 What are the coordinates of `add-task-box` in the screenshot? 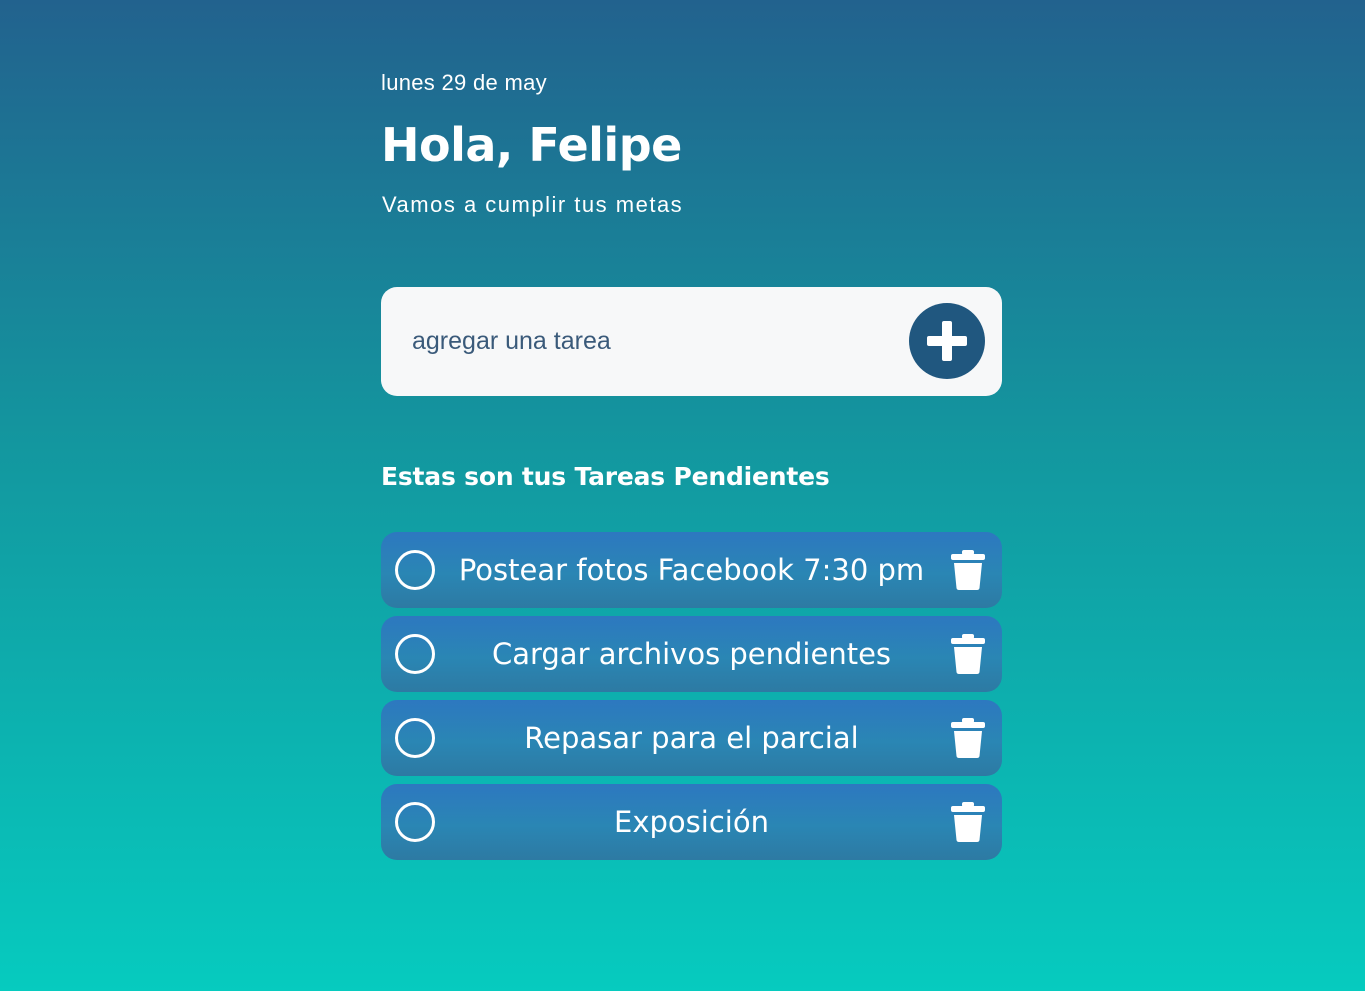 It's located at (691, 341).